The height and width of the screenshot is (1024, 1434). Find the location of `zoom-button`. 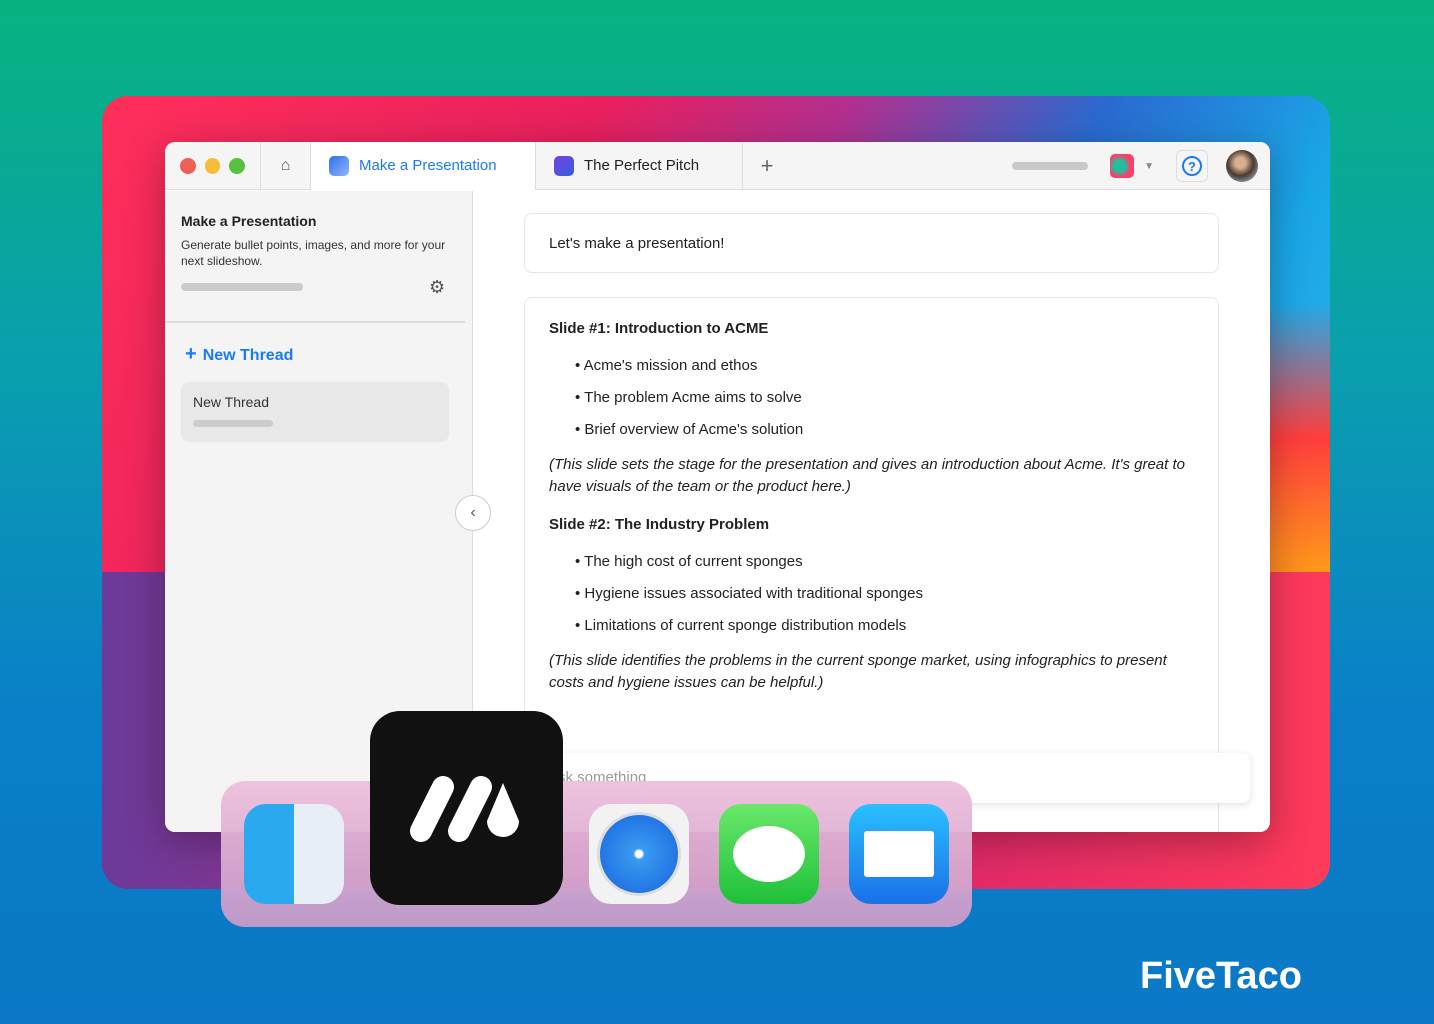

zoom-button is located at coordinates (237, 165).